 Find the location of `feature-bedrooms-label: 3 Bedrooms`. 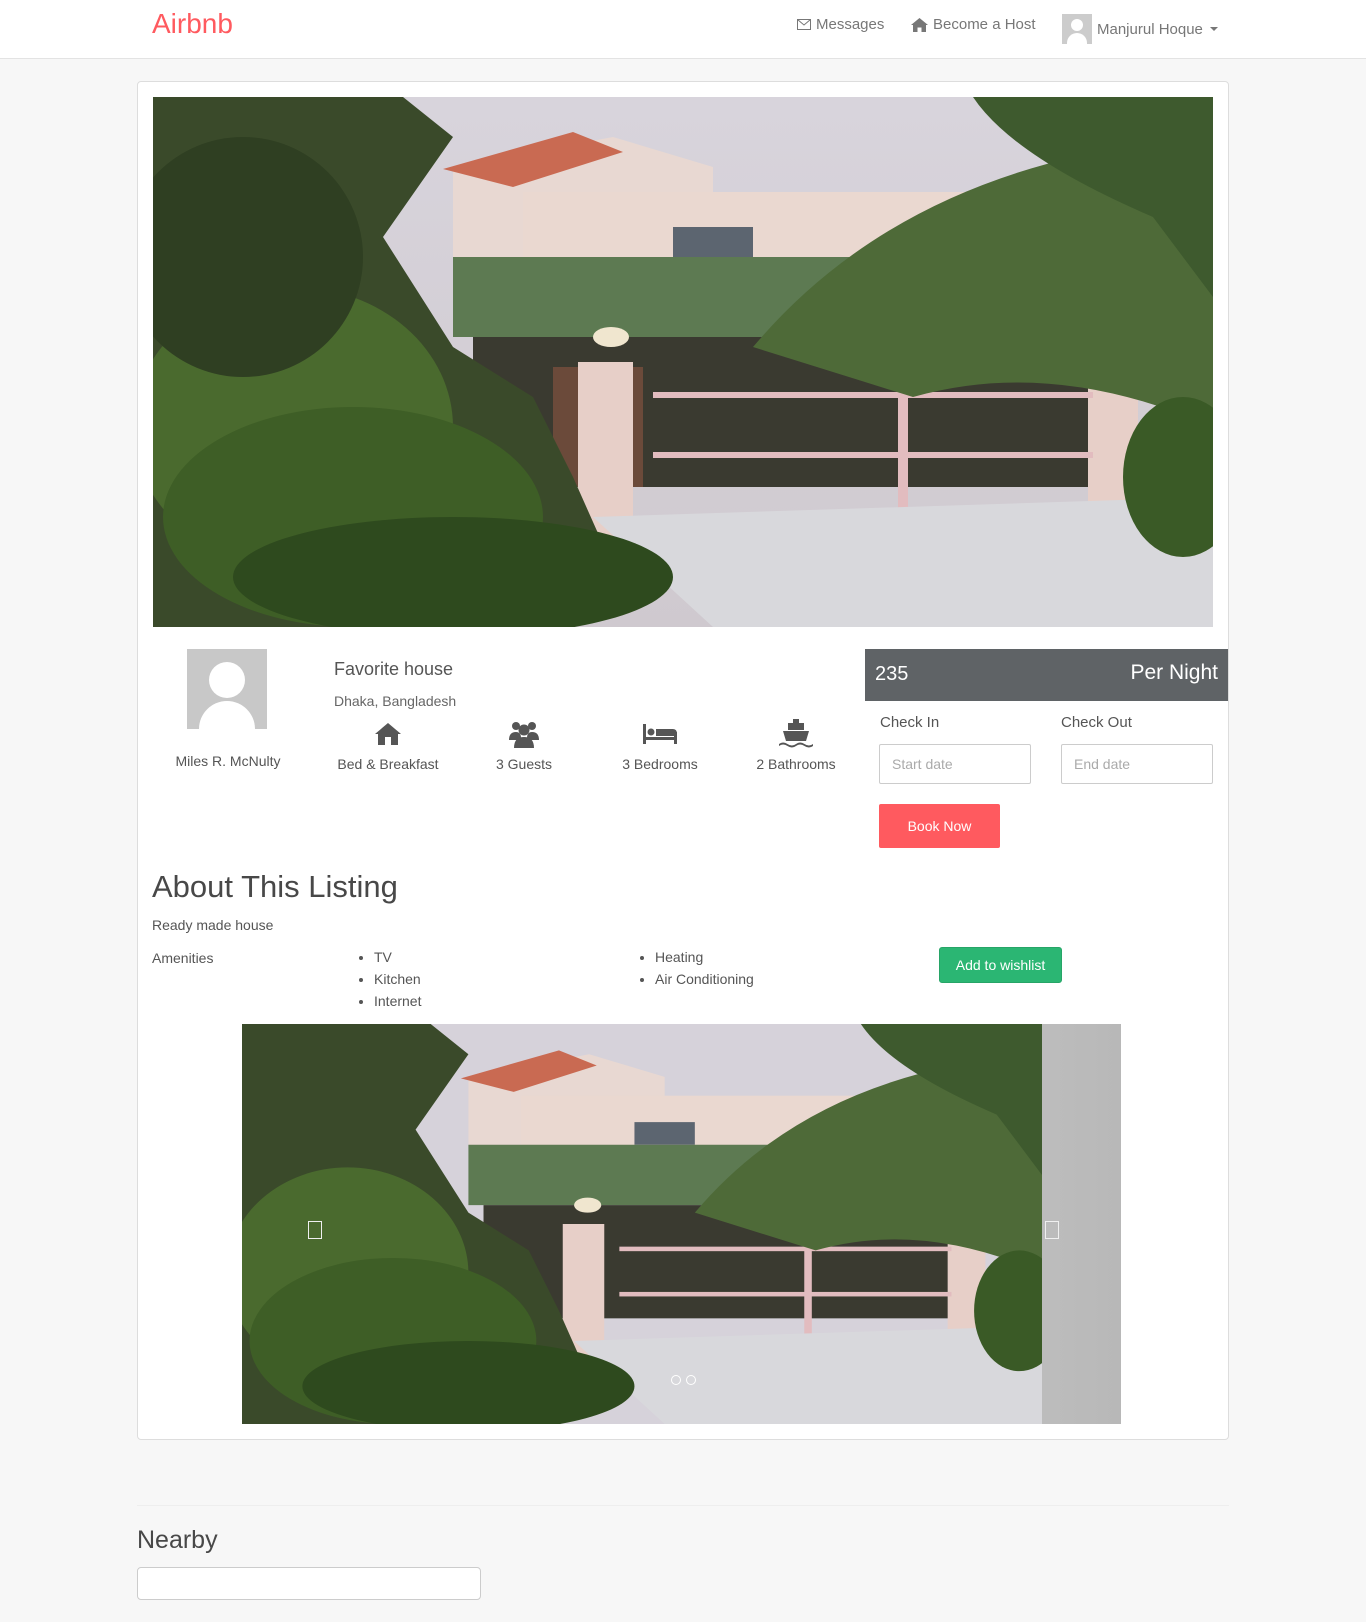

feature-bedrooms-label: 3 Bedrooms is located at coordinates (660, 764).